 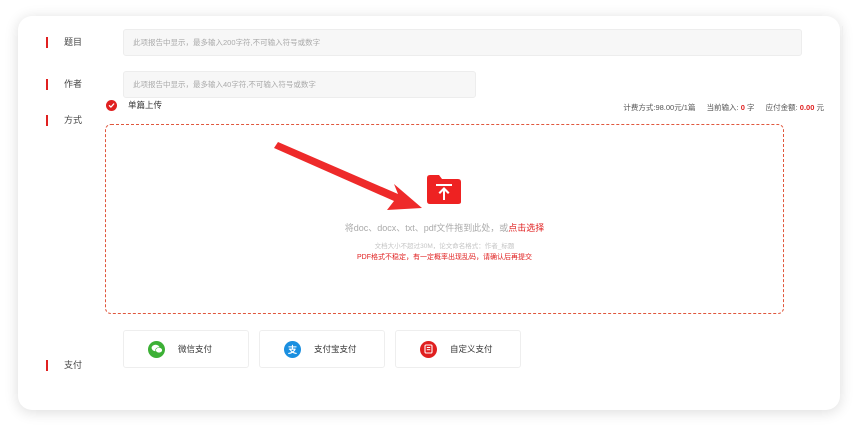 What do you see at coordinates (111, 105) in the screenshot?
I see `checkmark-icon` at bounding box center [111, 105].